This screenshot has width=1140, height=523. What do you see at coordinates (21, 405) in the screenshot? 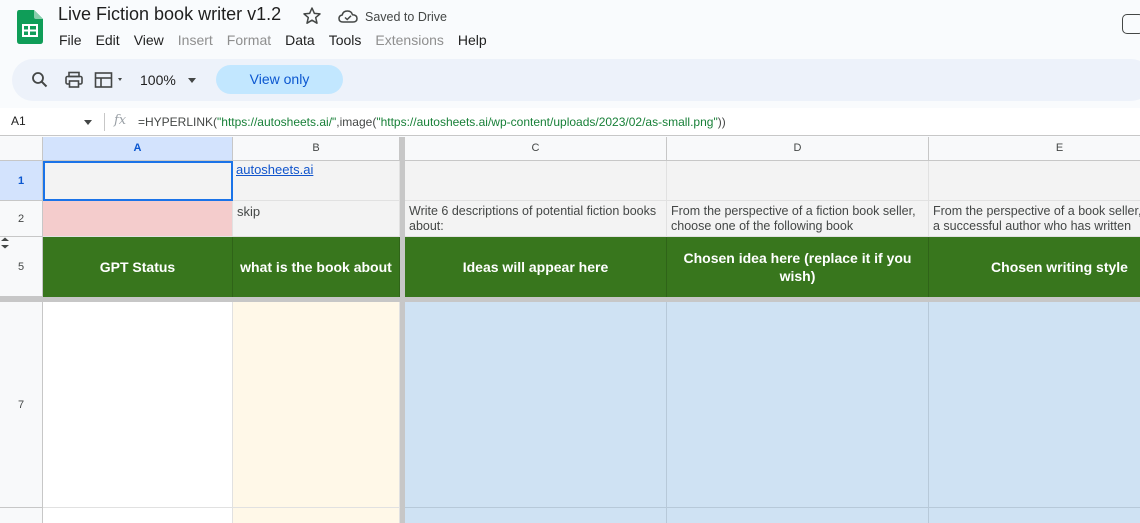
I see `row-header-7: 7` at bounding box center [21, 405].